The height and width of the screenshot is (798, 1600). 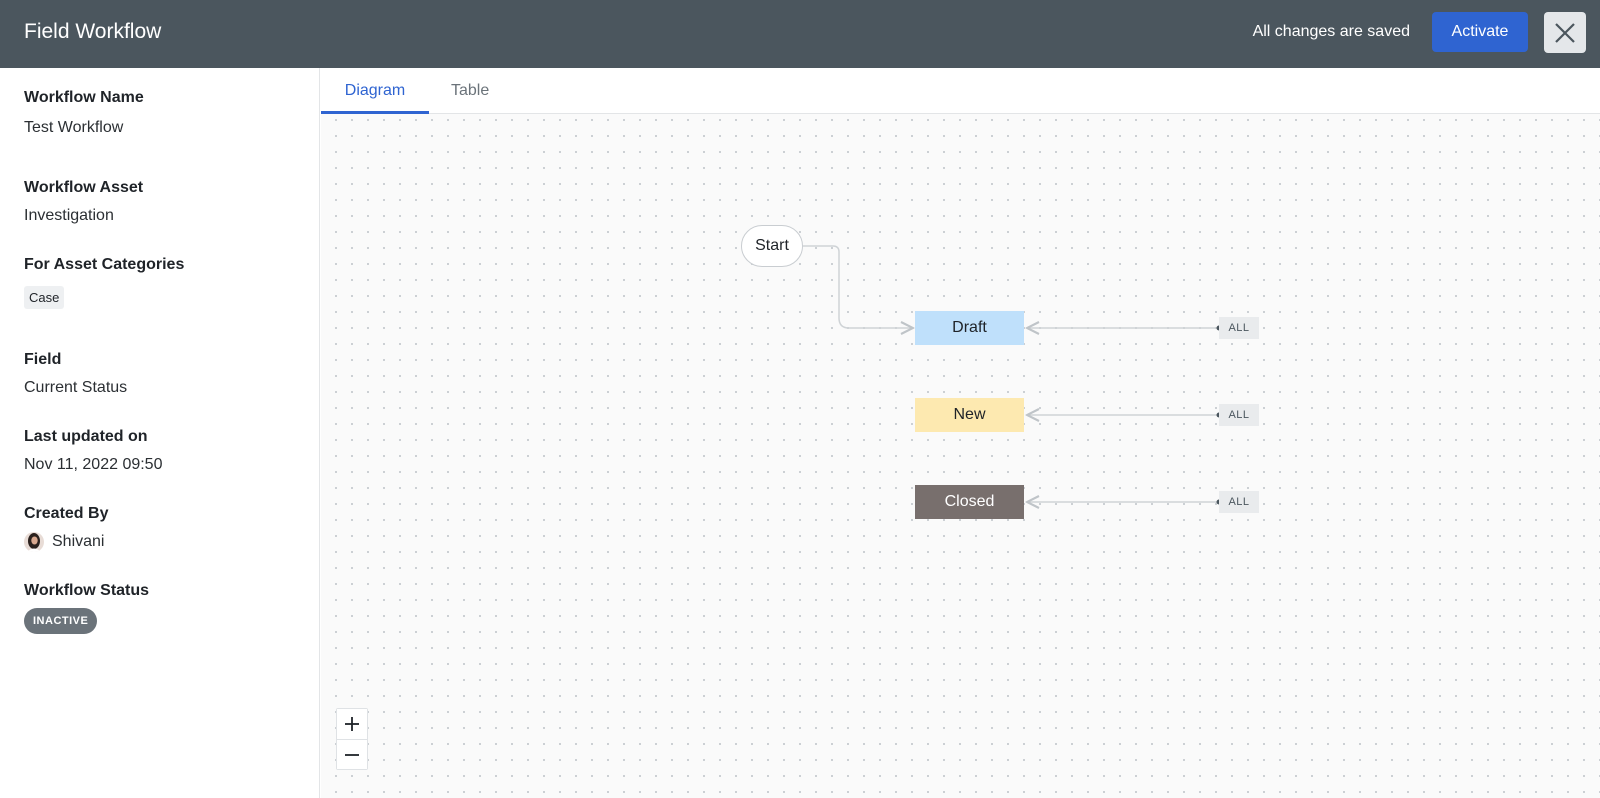 I want to click on last-updated-label: Last updated on, so click(x=86, y=436).